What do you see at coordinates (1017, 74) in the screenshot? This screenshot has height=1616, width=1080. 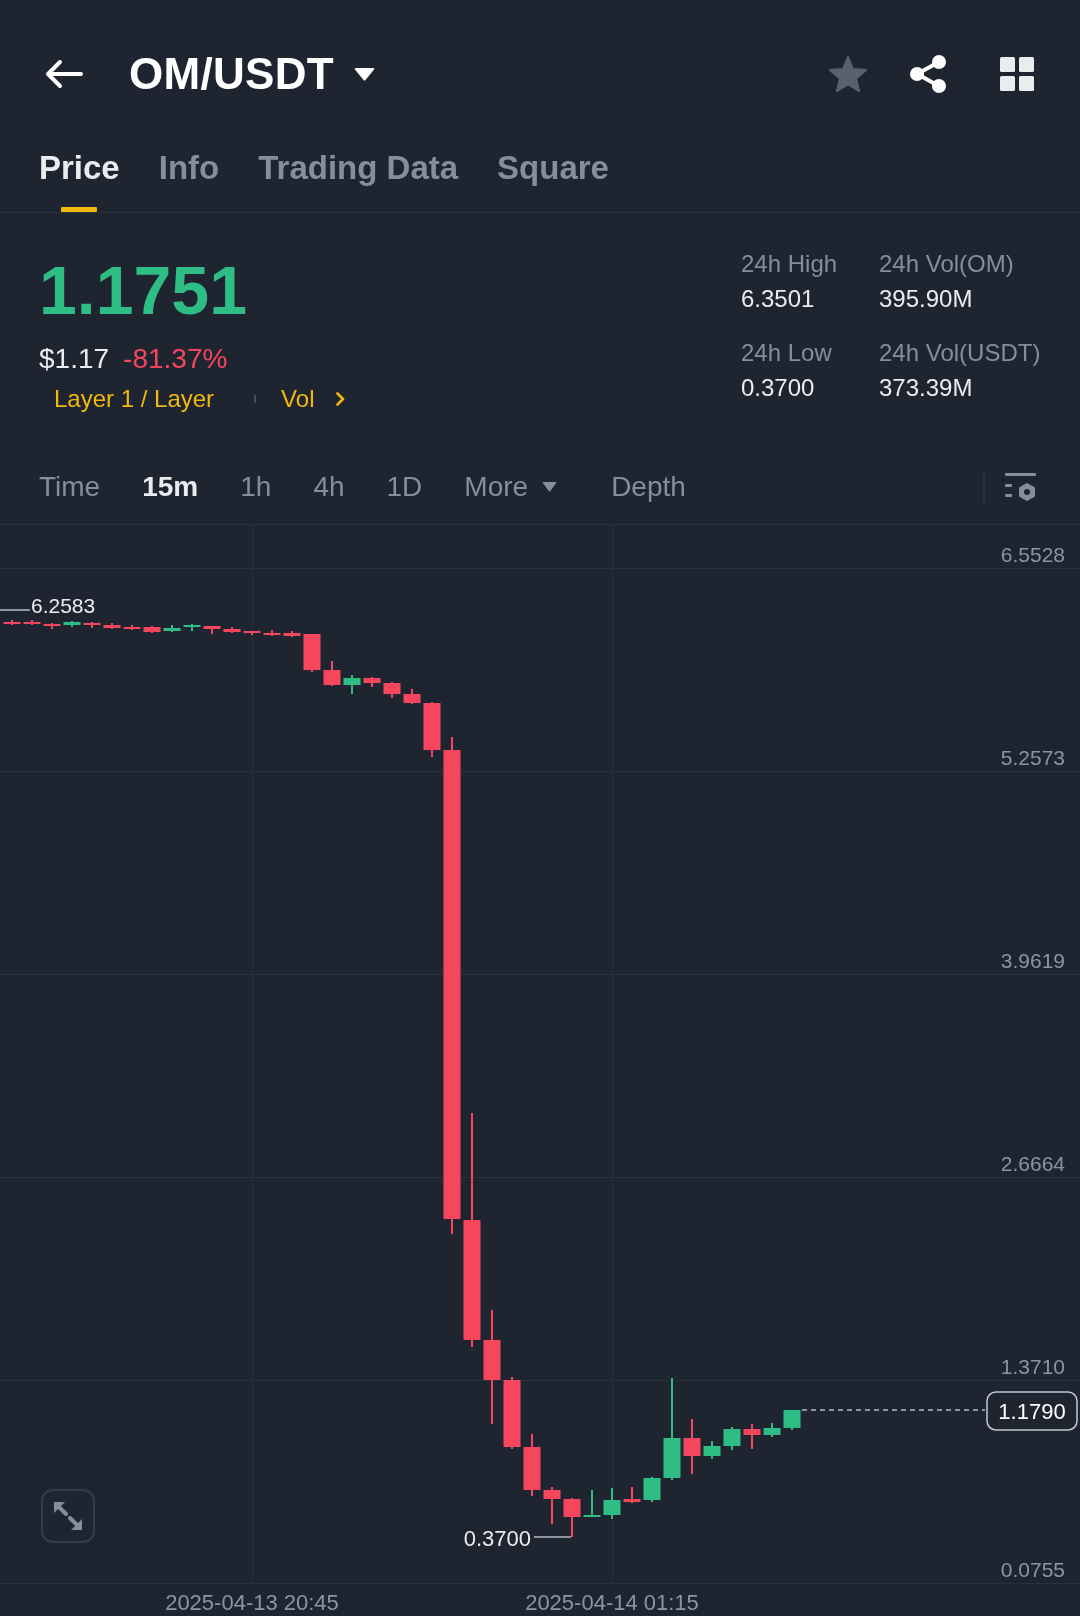 I see `grid-icon` at bounding box center [1017, 74].